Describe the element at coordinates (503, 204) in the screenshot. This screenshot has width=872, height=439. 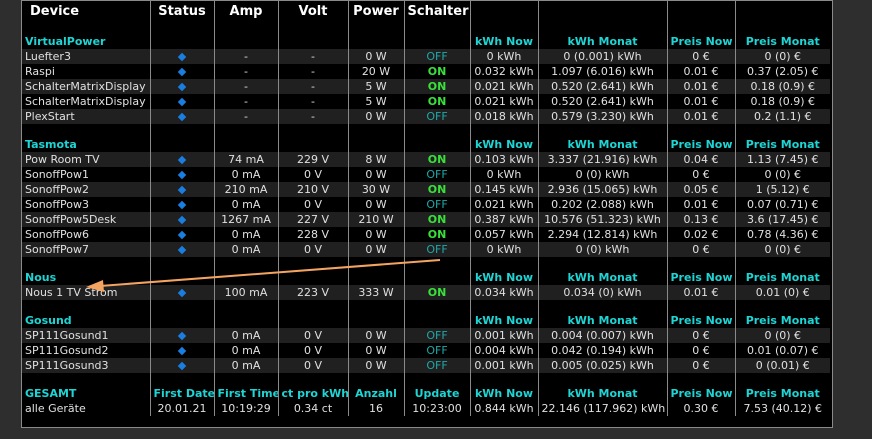
I see `device-kwh-now: 0.021 kWh` at that location.